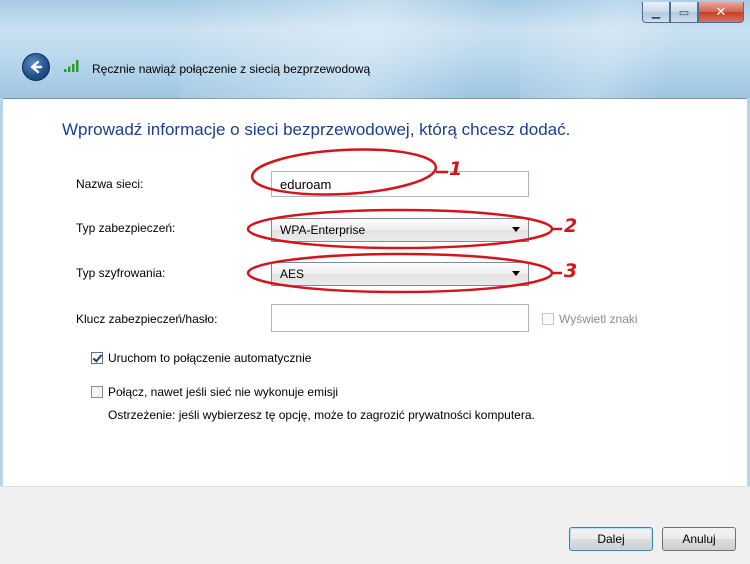 The width and height of the screenshot is (750, 564). What do you see at coordinates (611, 539) in the screenshot?
I see `next-button: Dalej` at bounding box center [611, 539].